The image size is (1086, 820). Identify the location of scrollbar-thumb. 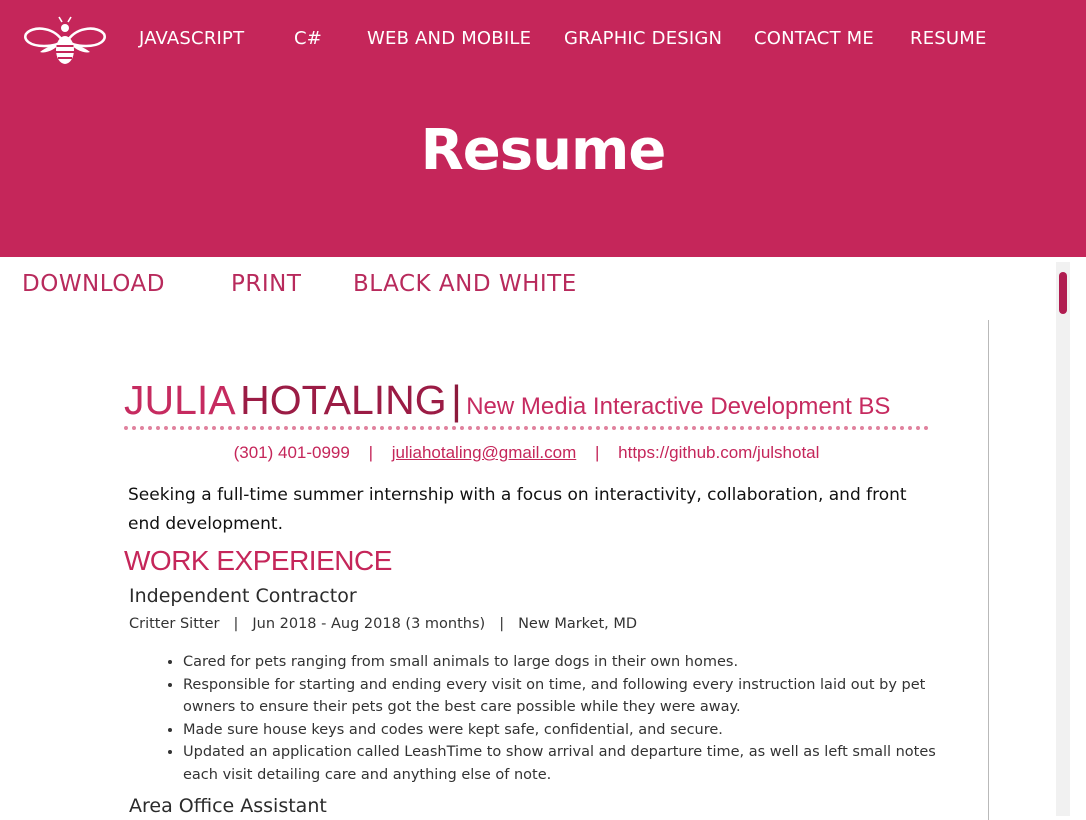
(1063, 293).